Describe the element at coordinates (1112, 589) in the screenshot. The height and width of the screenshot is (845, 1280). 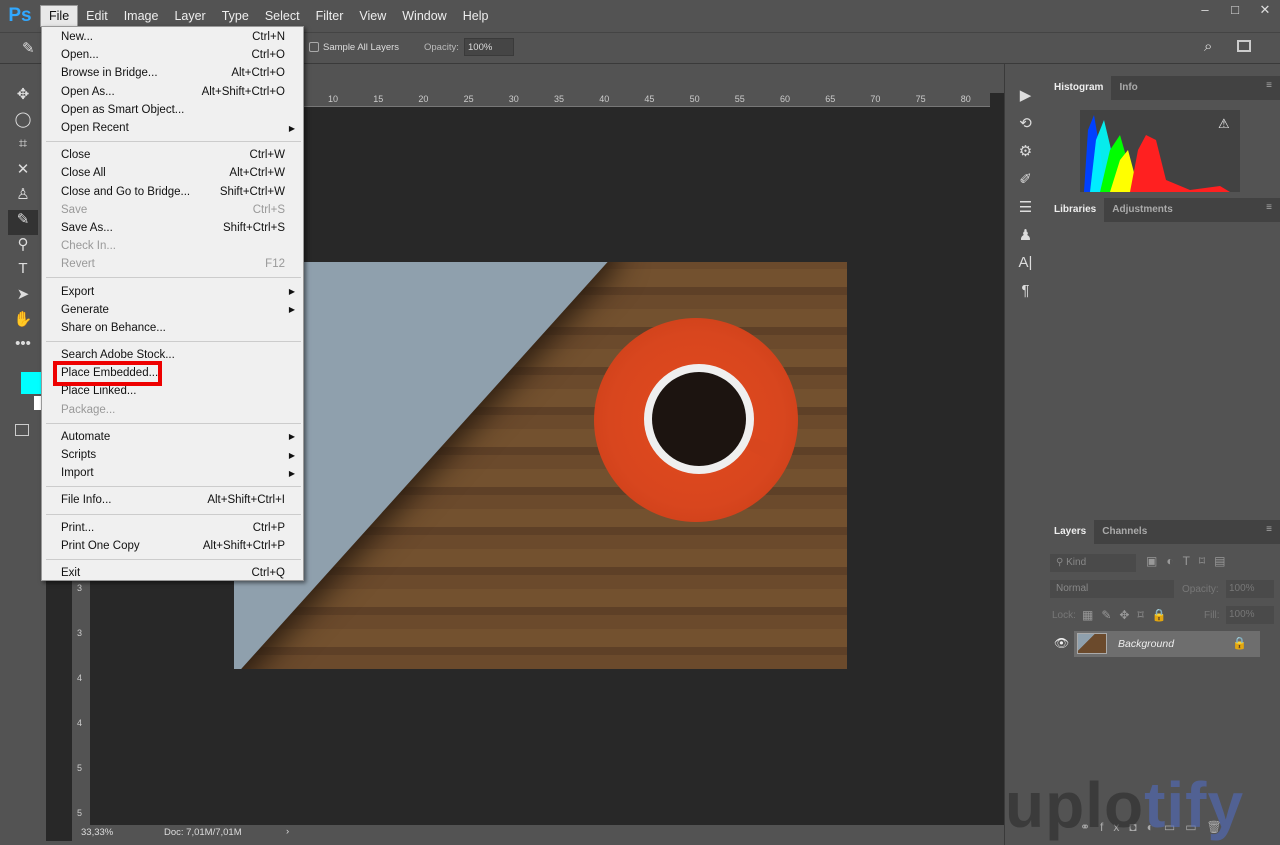
I see `blend-mode-select: Normal` at that location.